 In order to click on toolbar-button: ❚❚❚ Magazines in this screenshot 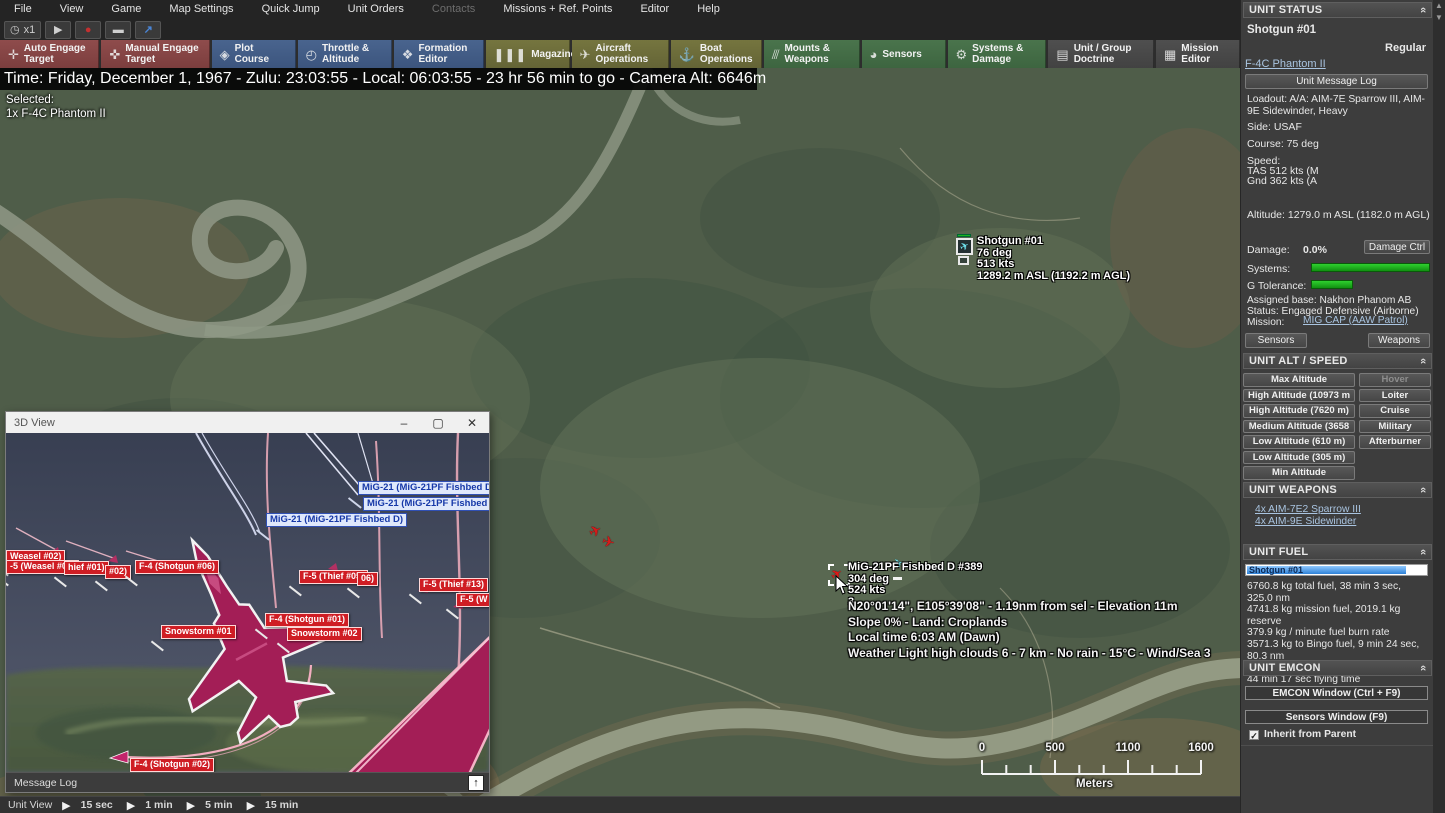, I will do `click(533, 54)`.